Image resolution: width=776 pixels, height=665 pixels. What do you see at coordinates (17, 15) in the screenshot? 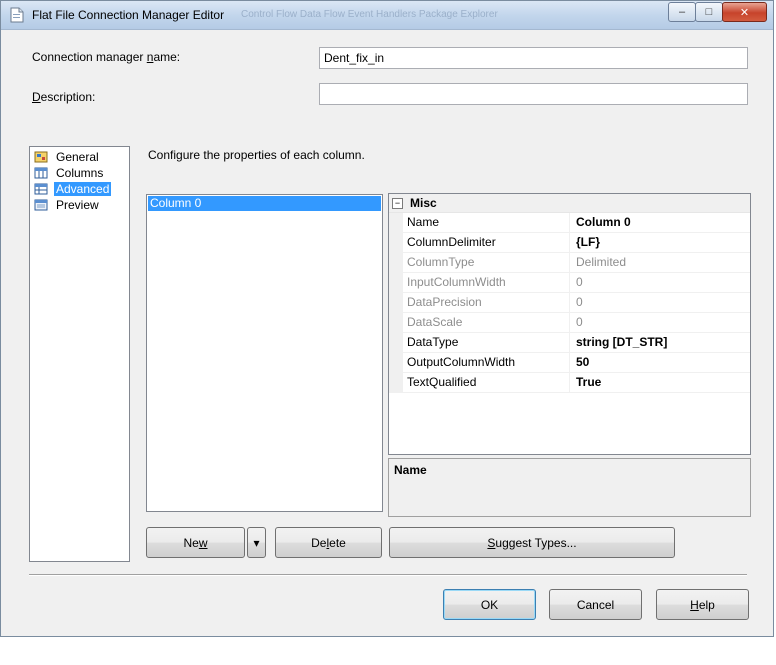
I see `document-icon` at bounding box center [17, 15].